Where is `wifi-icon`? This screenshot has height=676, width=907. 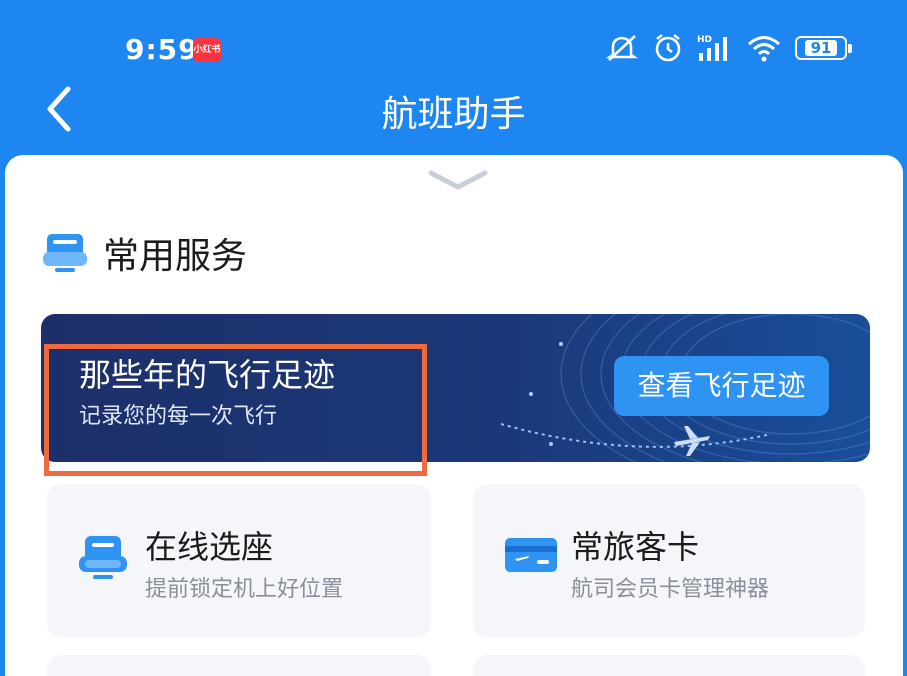
wifi-icon is located at coordinates (764, 48).